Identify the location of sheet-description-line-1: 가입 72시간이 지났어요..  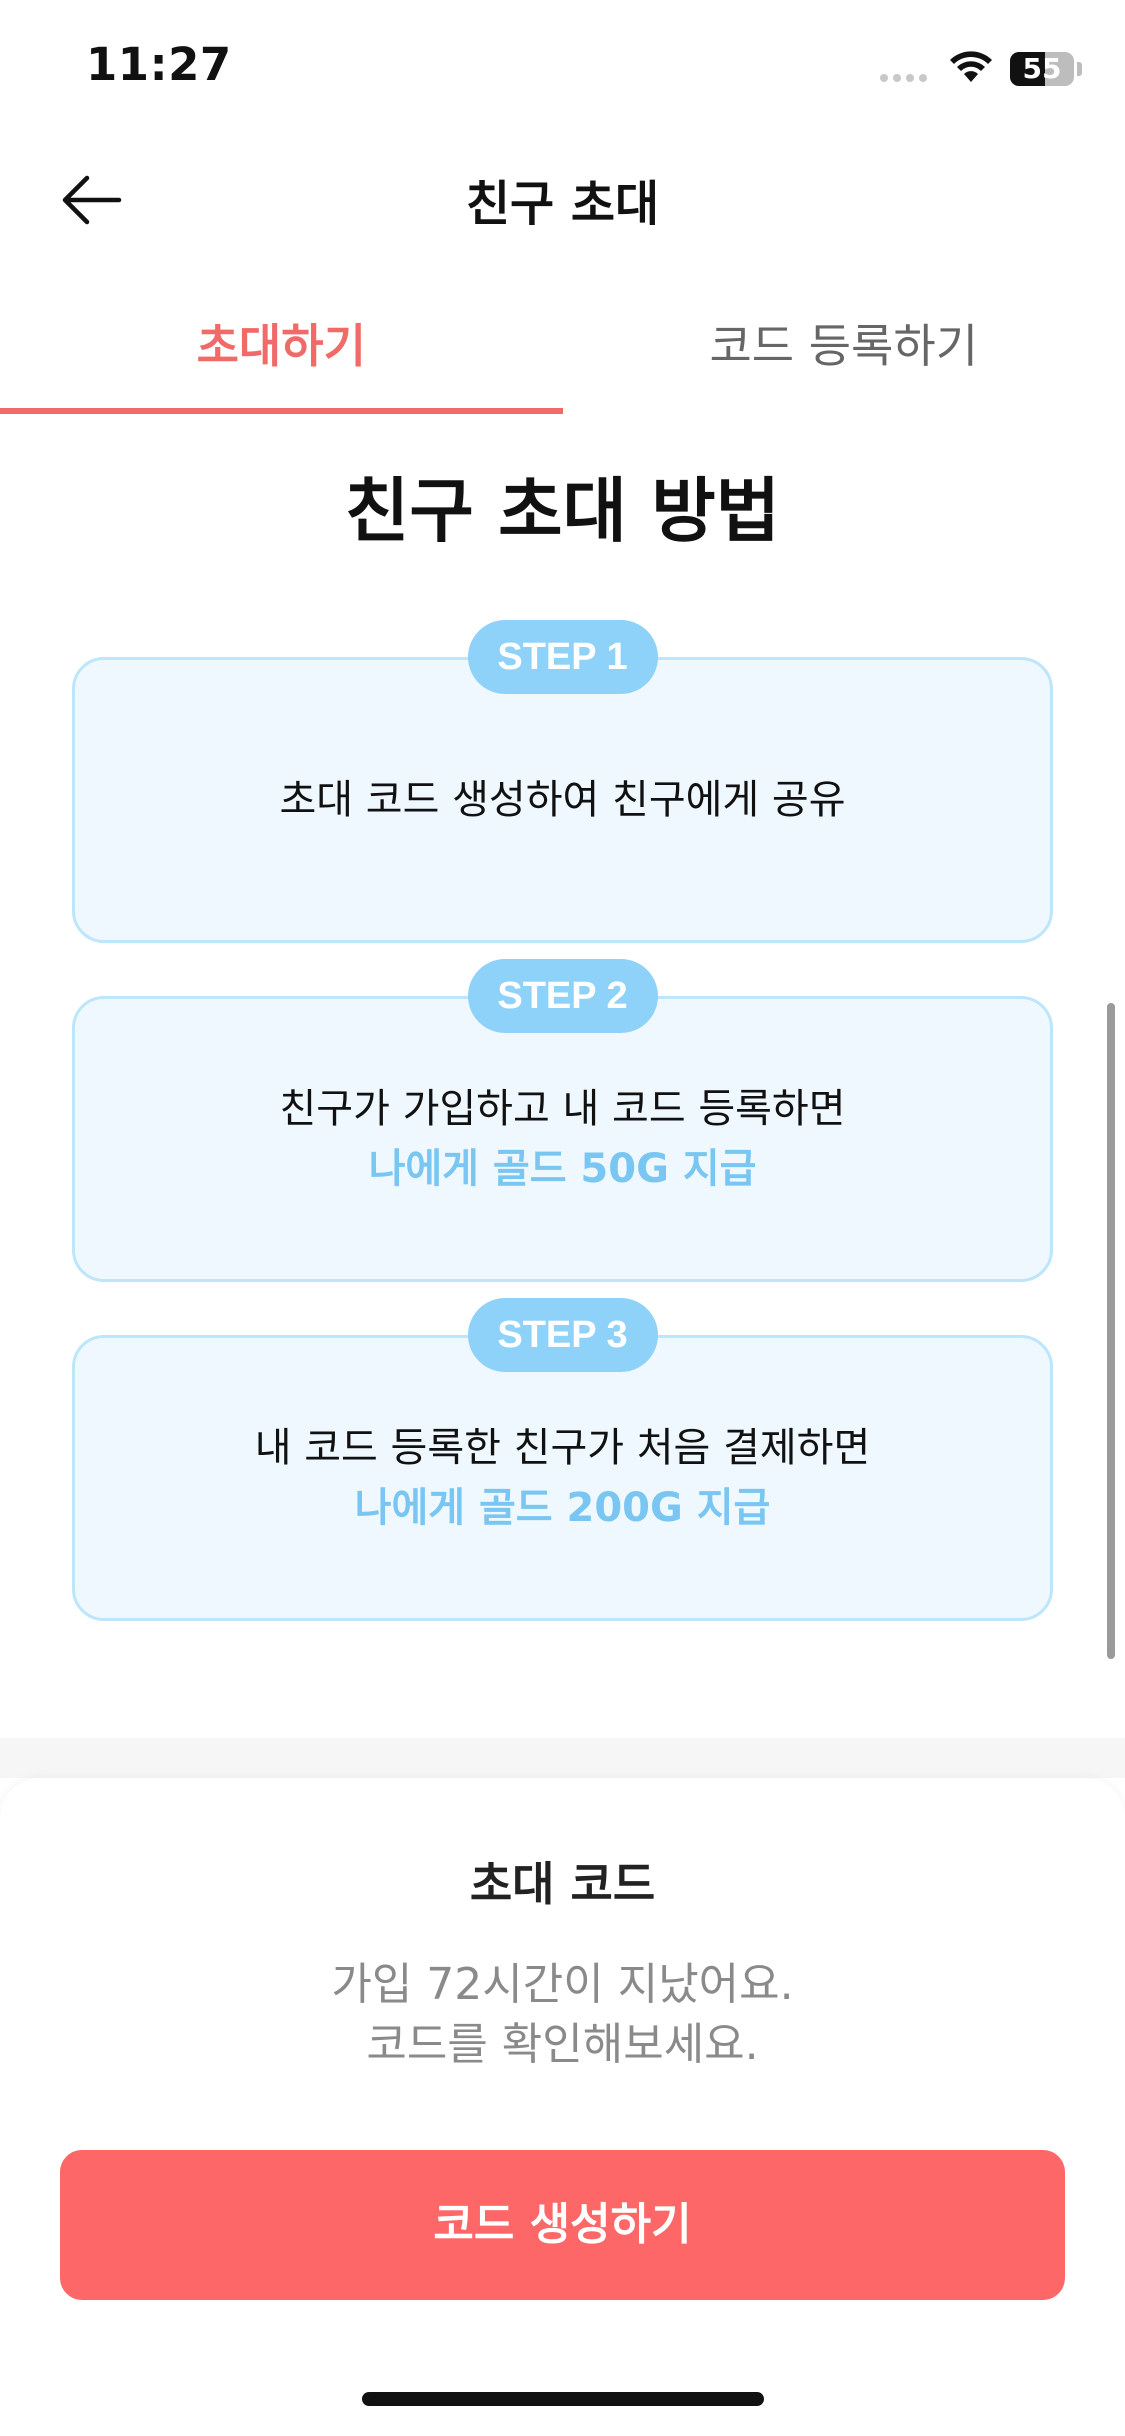
(562, 1984).